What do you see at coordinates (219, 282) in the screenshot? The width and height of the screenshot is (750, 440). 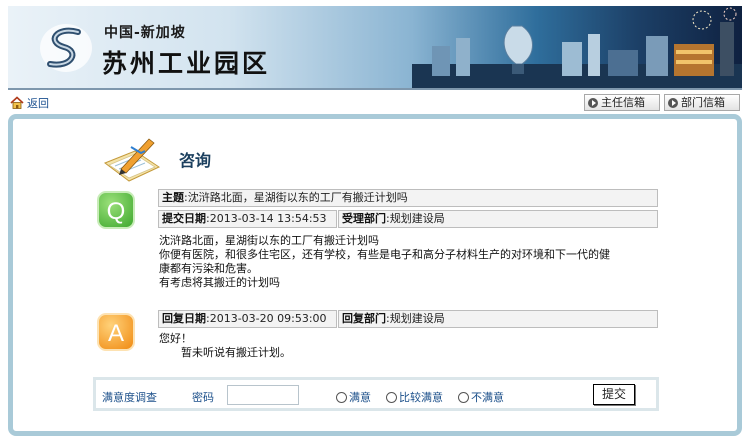 I see `question-line: 有考虑将其搬迁的计划吗` at bounding box center [219, 282].